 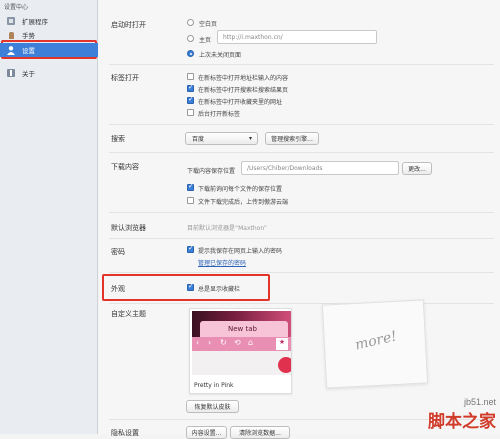 What do you see at coordinates (128, 25) in the screenshot?
I see `startup-label: 启动时打开` at bounding box center [128, 25].